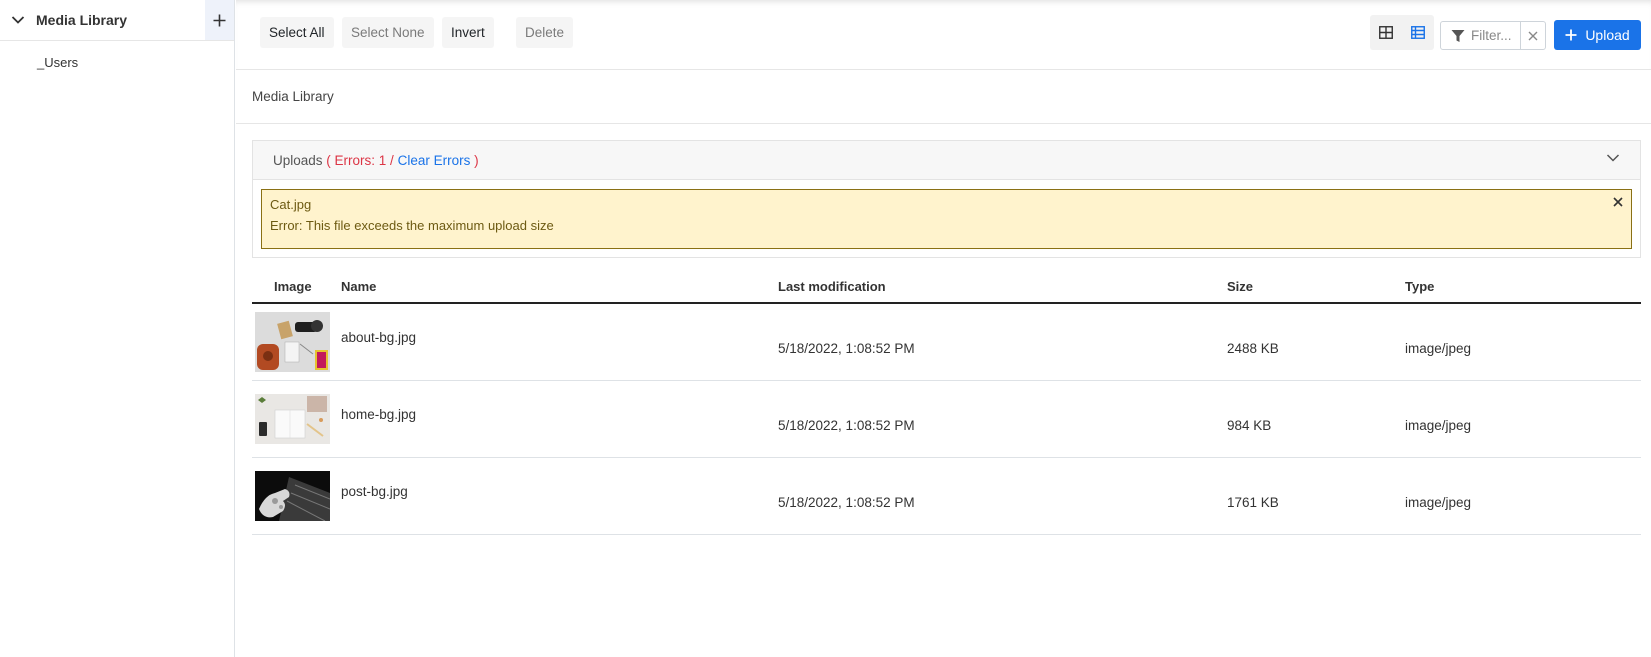  I want to click on table-header-row: Image Name Last modification Size Type, so click(946, 287).